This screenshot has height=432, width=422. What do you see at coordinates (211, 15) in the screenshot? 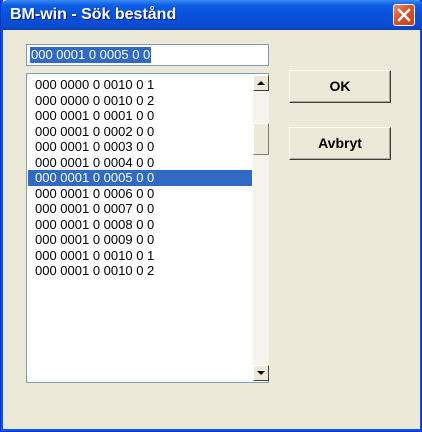
I see `title-bar: BM-win - Sök bestånd` at bounding box center [211, 15].